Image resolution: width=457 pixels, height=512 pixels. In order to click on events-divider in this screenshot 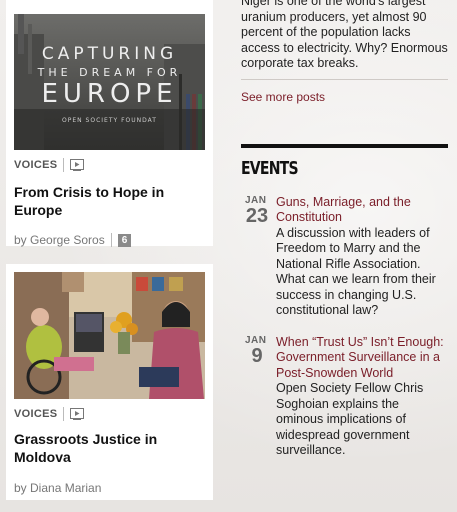, I will do `click(344, 145)`.